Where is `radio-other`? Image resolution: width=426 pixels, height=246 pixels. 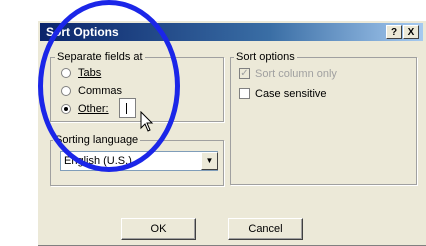 radio-other is located at coordinates (66, 109).